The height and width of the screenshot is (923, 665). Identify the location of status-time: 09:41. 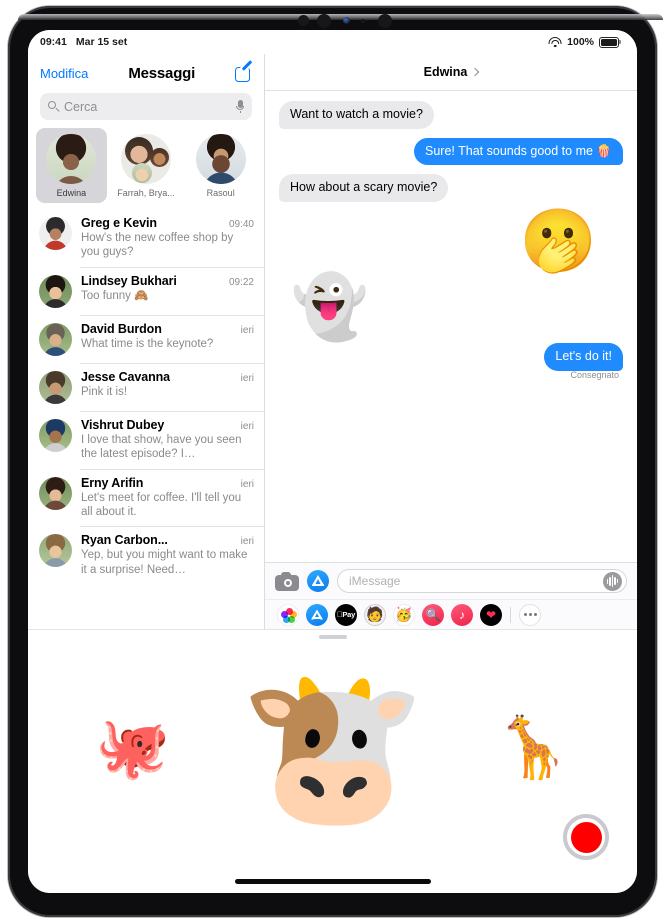
(53, 42).